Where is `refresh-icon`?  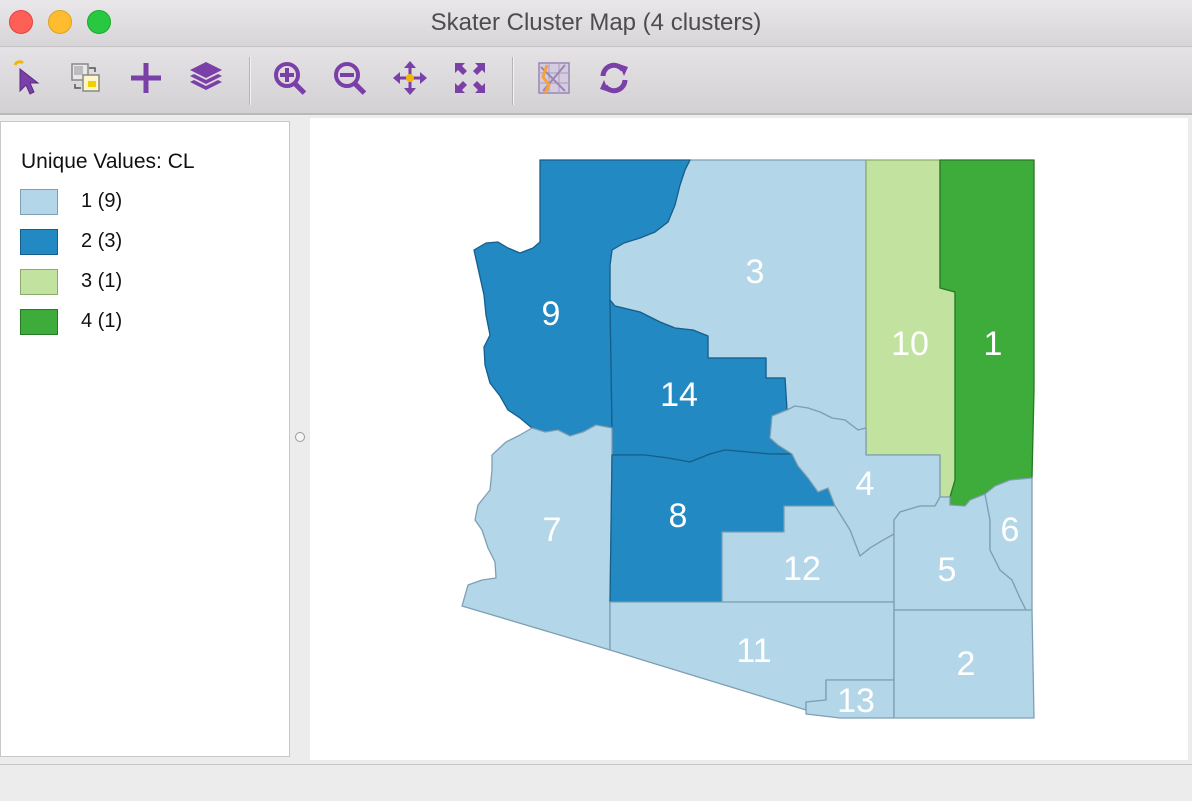 refresh-icon is located at coordinates (614, 78).